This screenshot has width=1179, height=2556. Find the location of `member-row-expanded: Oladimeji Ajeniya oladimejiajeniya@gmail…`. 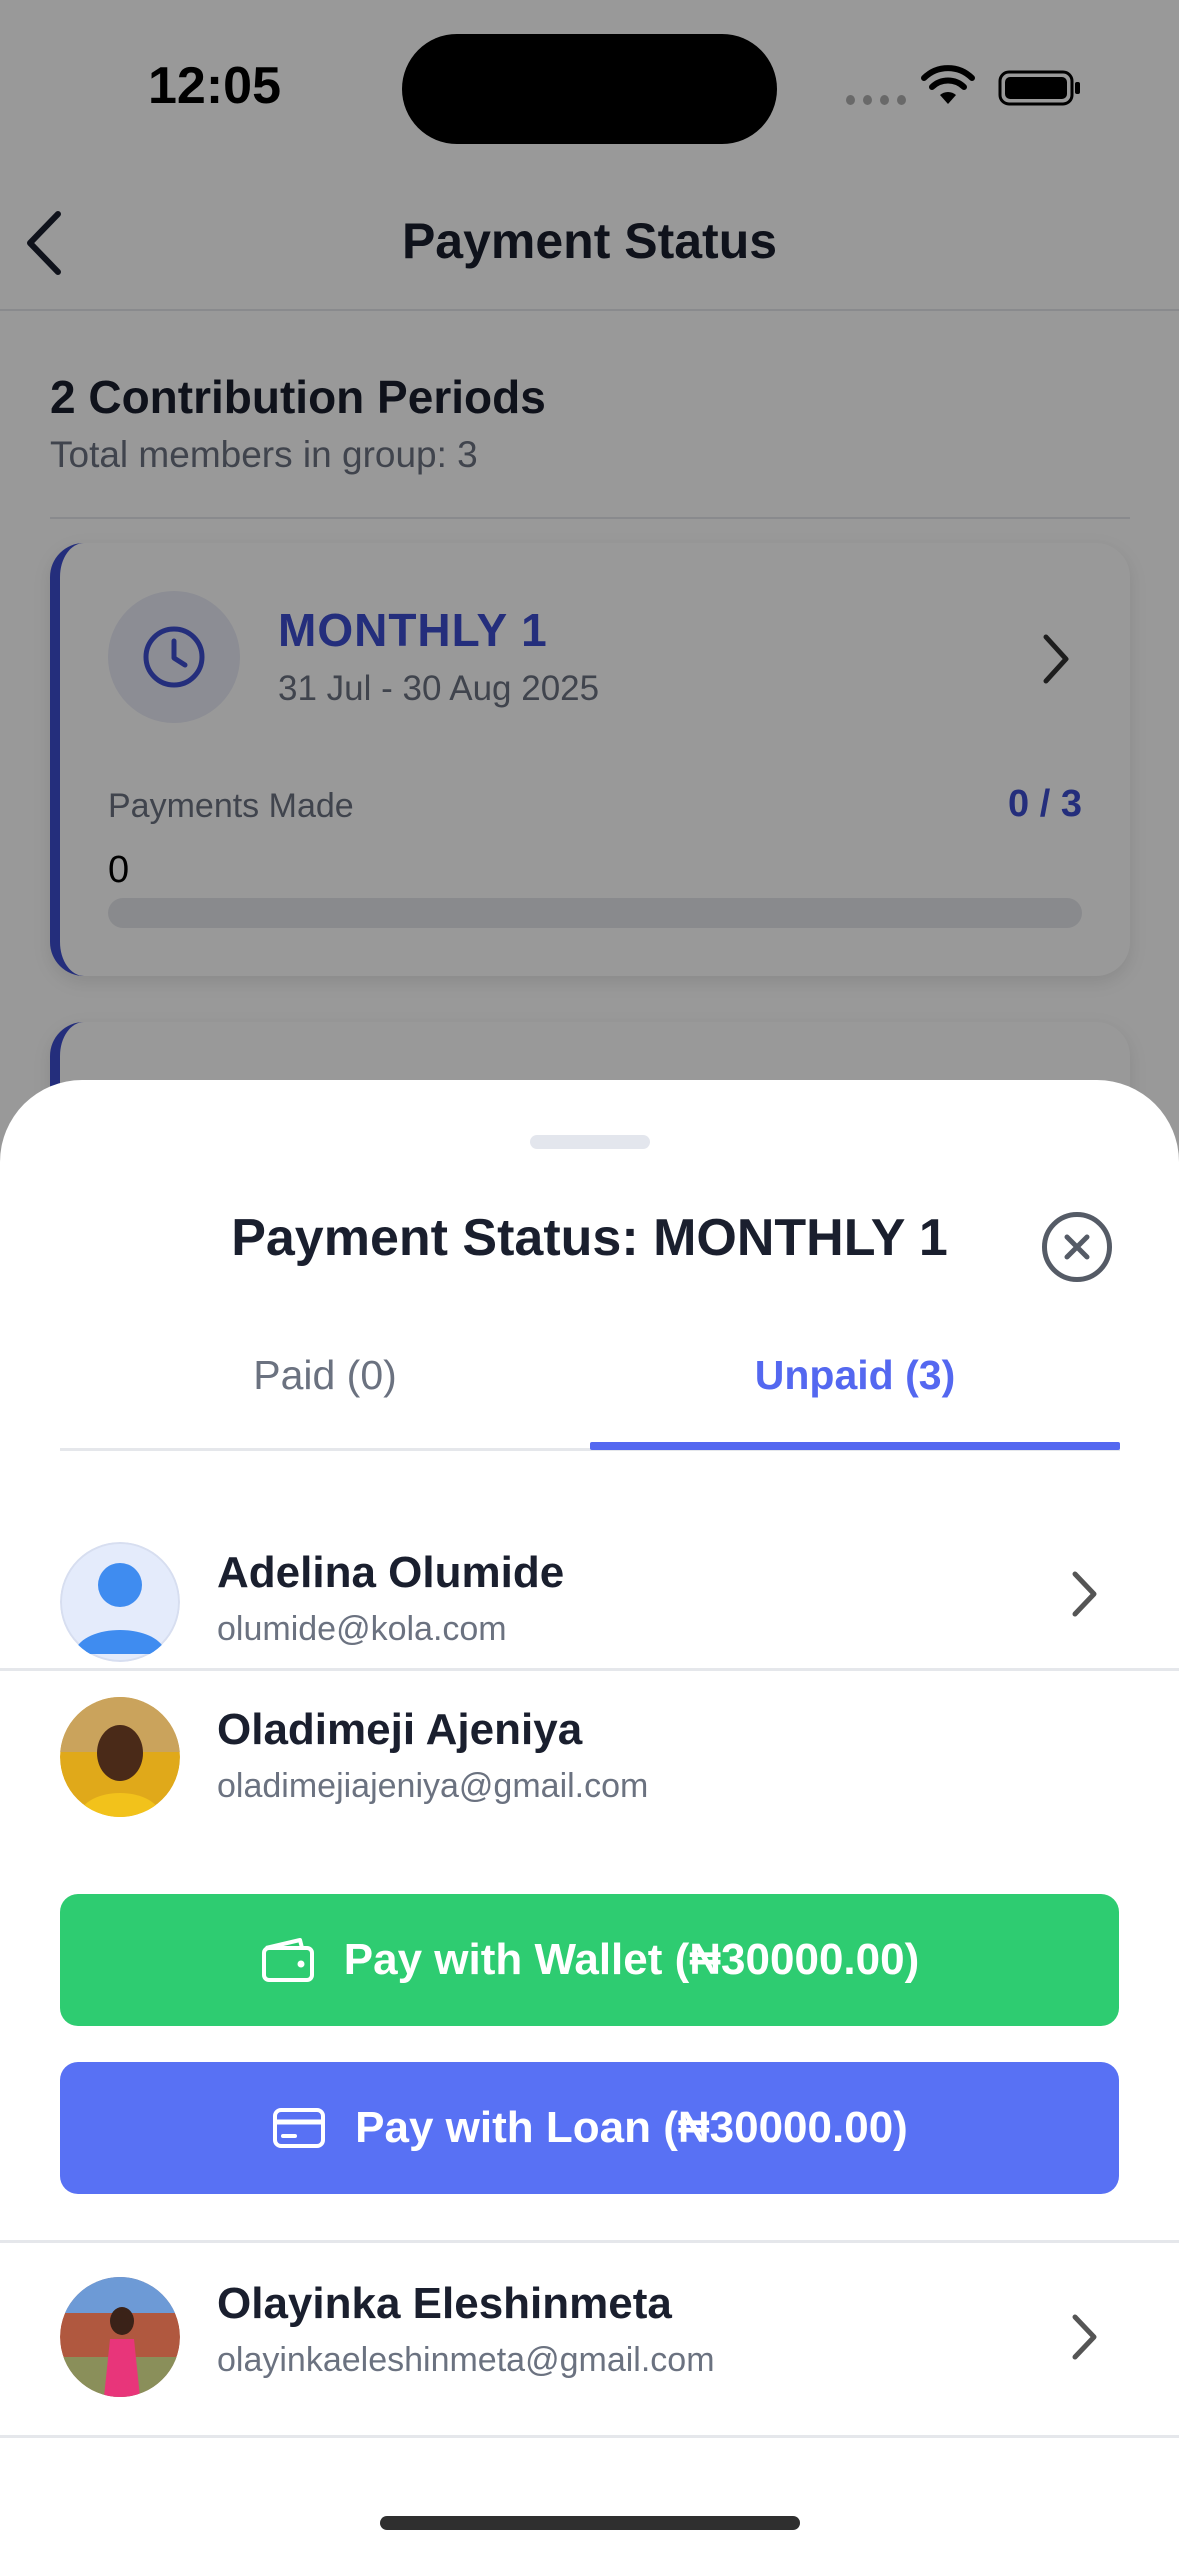

member-row-expanded: Oladimeji Ajeniya oladimejiajeniya@gmail… is located at coordinates (589, 1746).